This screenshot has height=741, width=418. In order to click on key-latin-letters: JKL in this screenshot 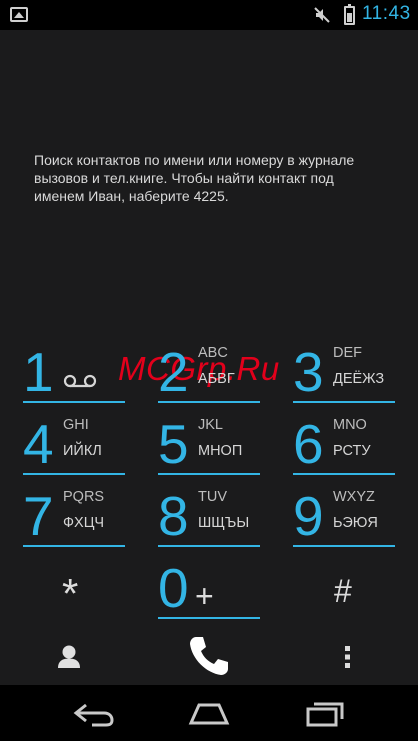, I will do `click(210, 425)`.